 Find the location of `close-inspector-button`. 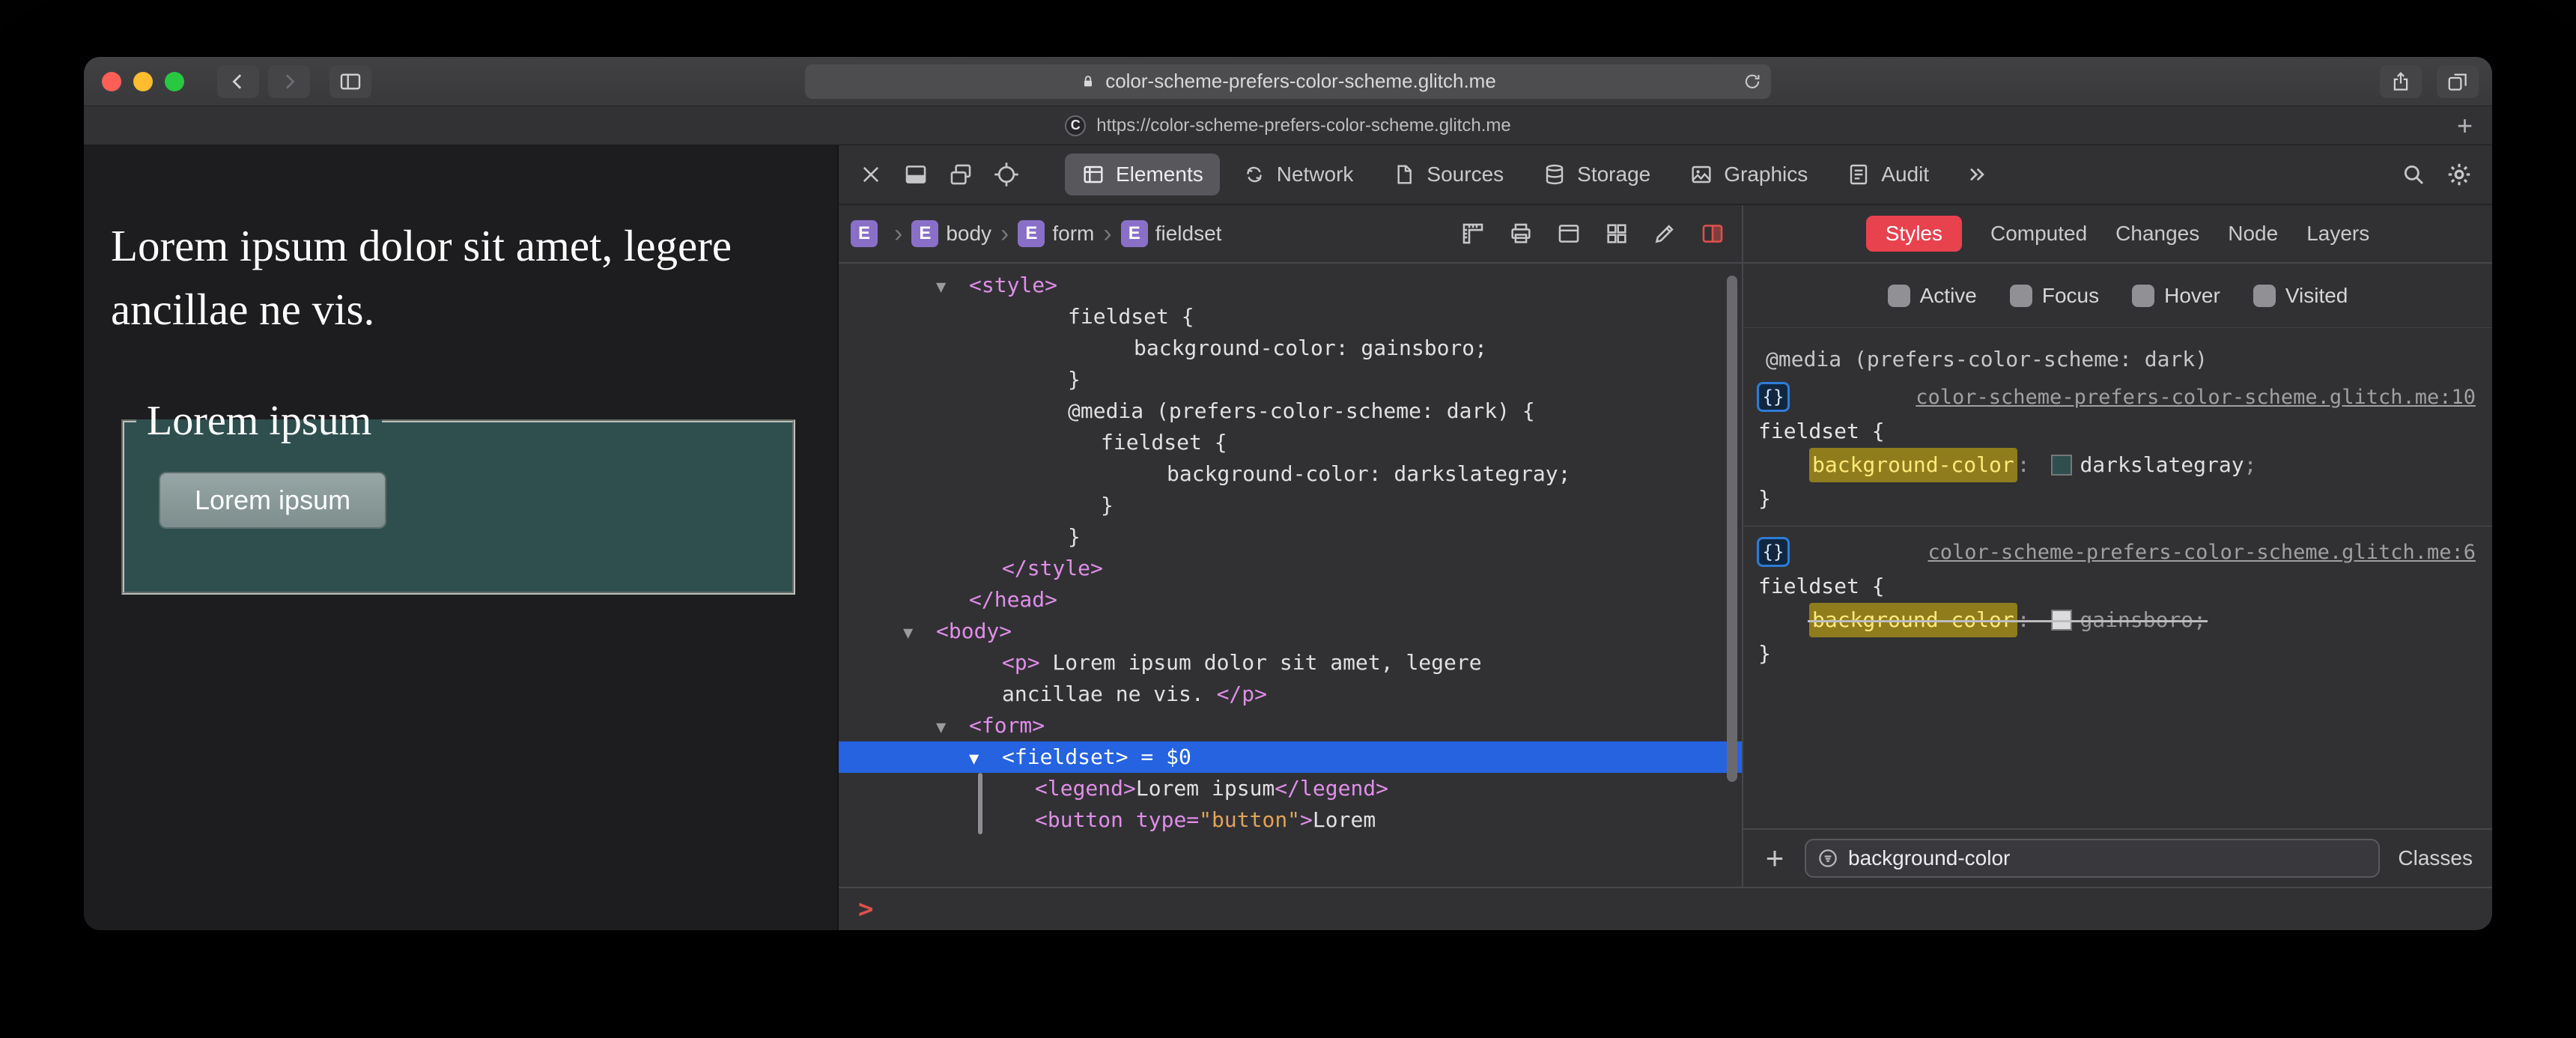

close-inspector-button is located at coordinates (871, 174).